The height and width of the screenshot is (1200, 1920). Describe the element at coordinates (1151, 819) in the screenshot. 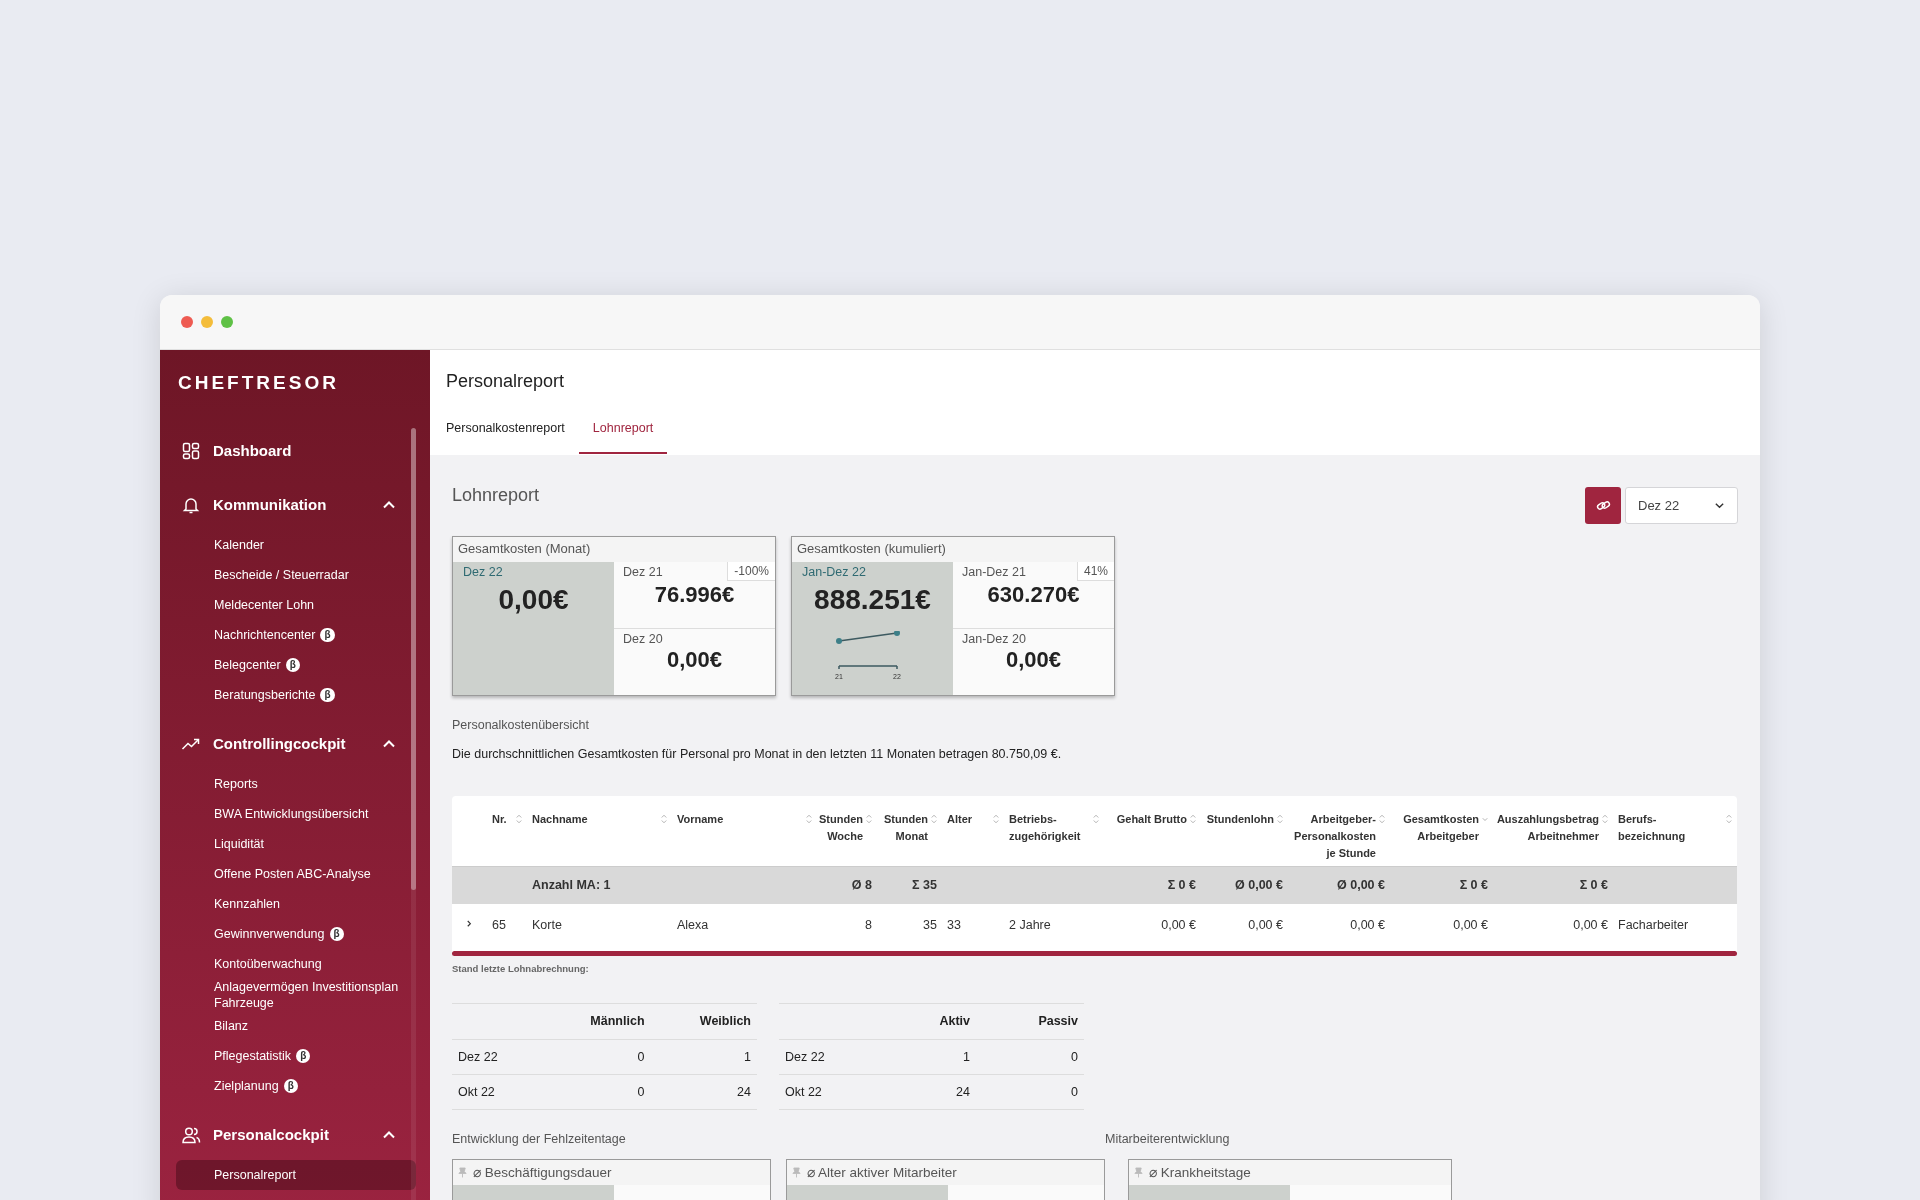

I see `column-header: Gehalt Brutto` at that location.